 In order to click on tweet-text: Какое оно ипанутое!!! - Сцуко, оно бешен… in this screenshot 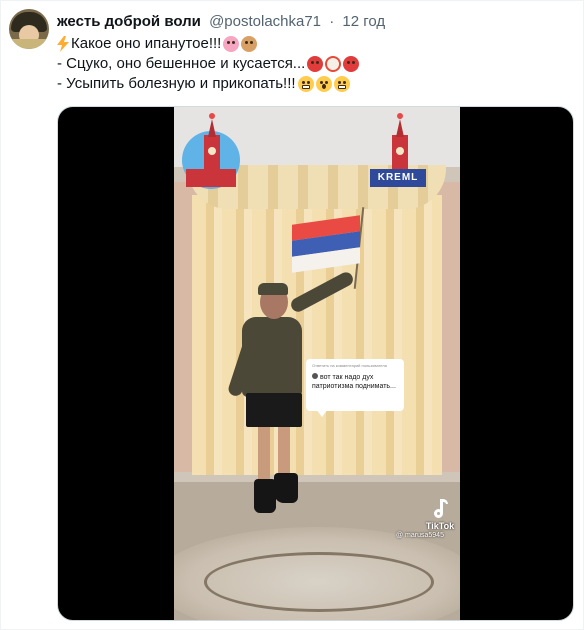, I will do `click(317, 64)`.